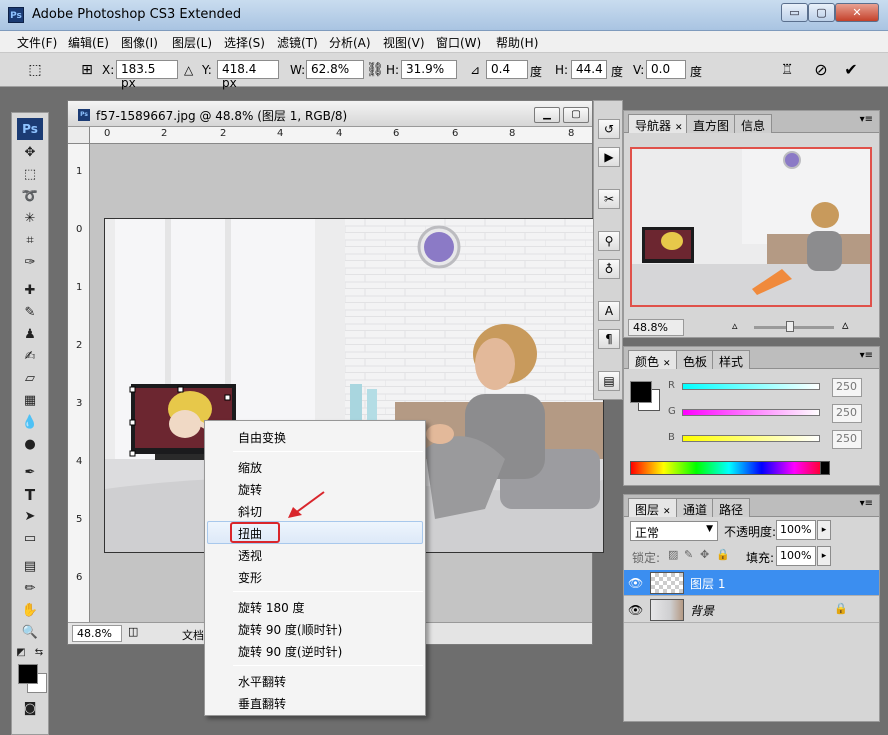 The image size is (888, 735). What do you see at coordinates (576, 115) in the screenshot?
I see `doc-maximize-button: ▢` at bounding box center [576, 115].